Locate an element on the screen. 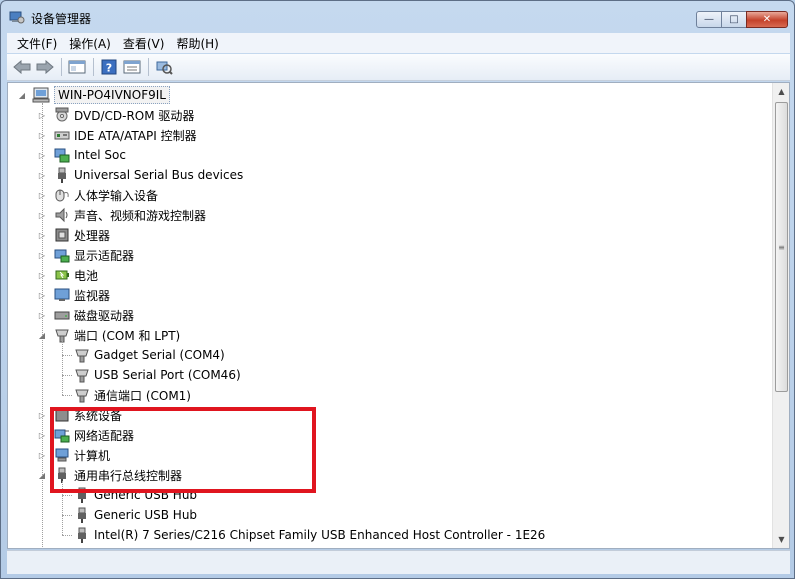 This screenshot has height=579, width=795. scrollbar-grip-icon: ≡ is located at coordinates (781, 247).